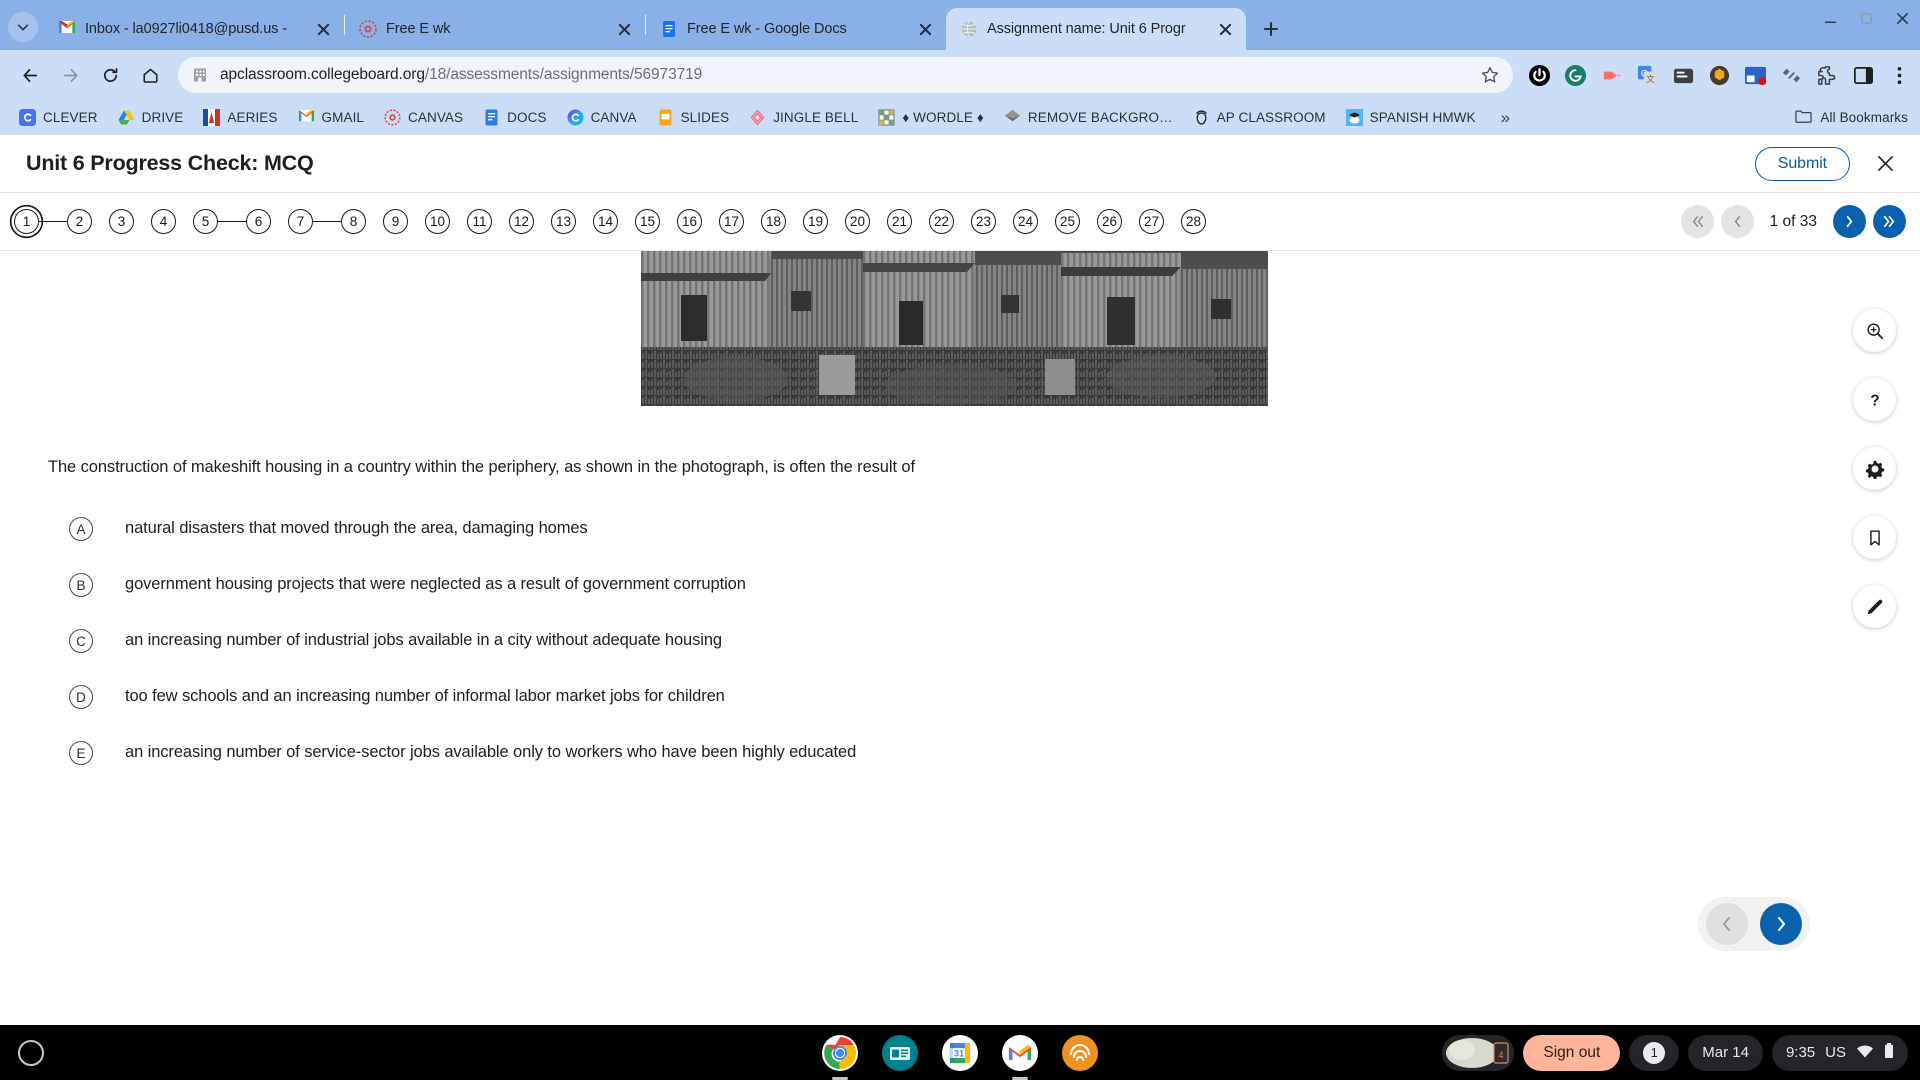 The width and height of the screenshot is (1920, 1080). Describe the element at coordinates (1874, 399) in the screenshot. I see `help-icon: ?` at that location.